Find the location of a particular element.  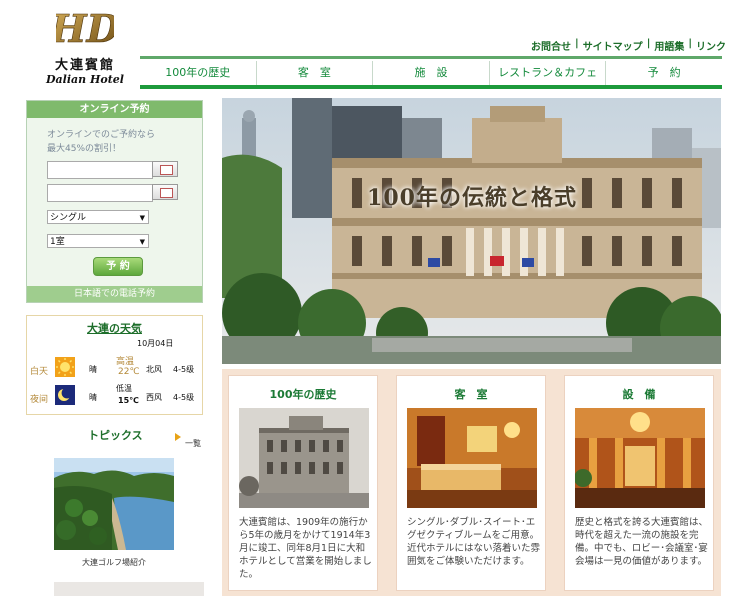

checkin-calendar-button is located at coordinates (165, 169).